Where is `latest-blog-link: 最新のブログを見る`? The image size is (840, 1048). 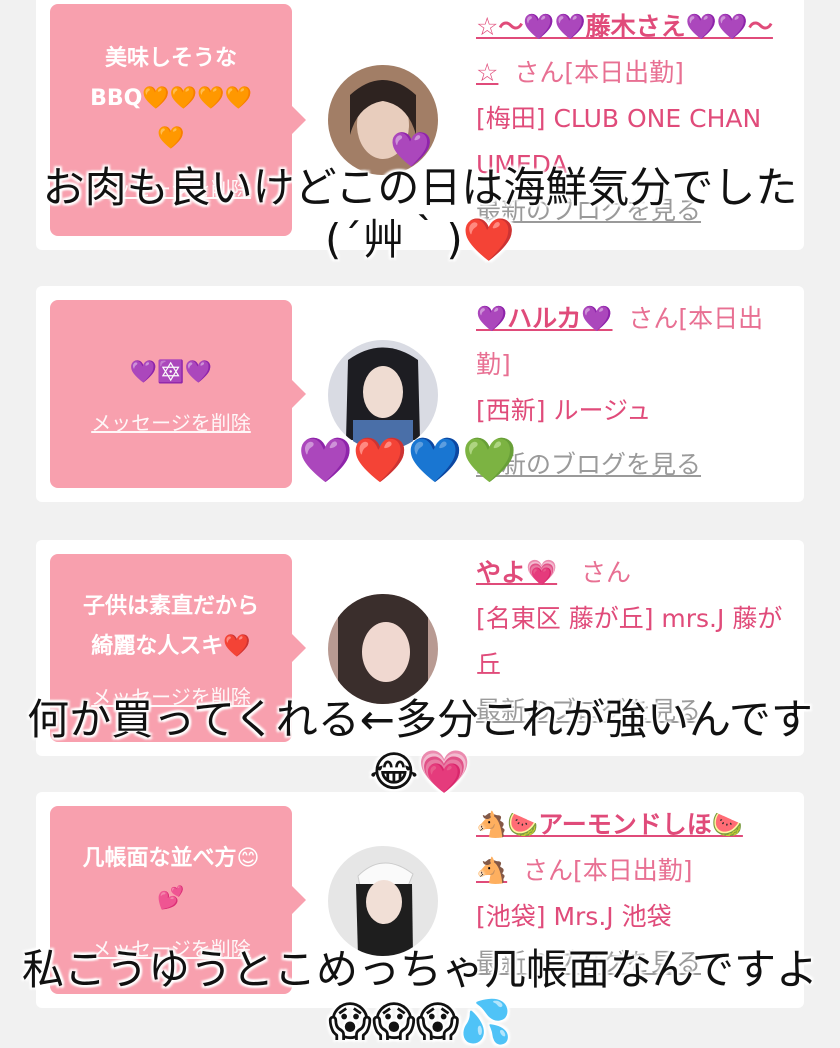 latest-blog-link: 最新のブログを見る is located at coordinates (636, 465).